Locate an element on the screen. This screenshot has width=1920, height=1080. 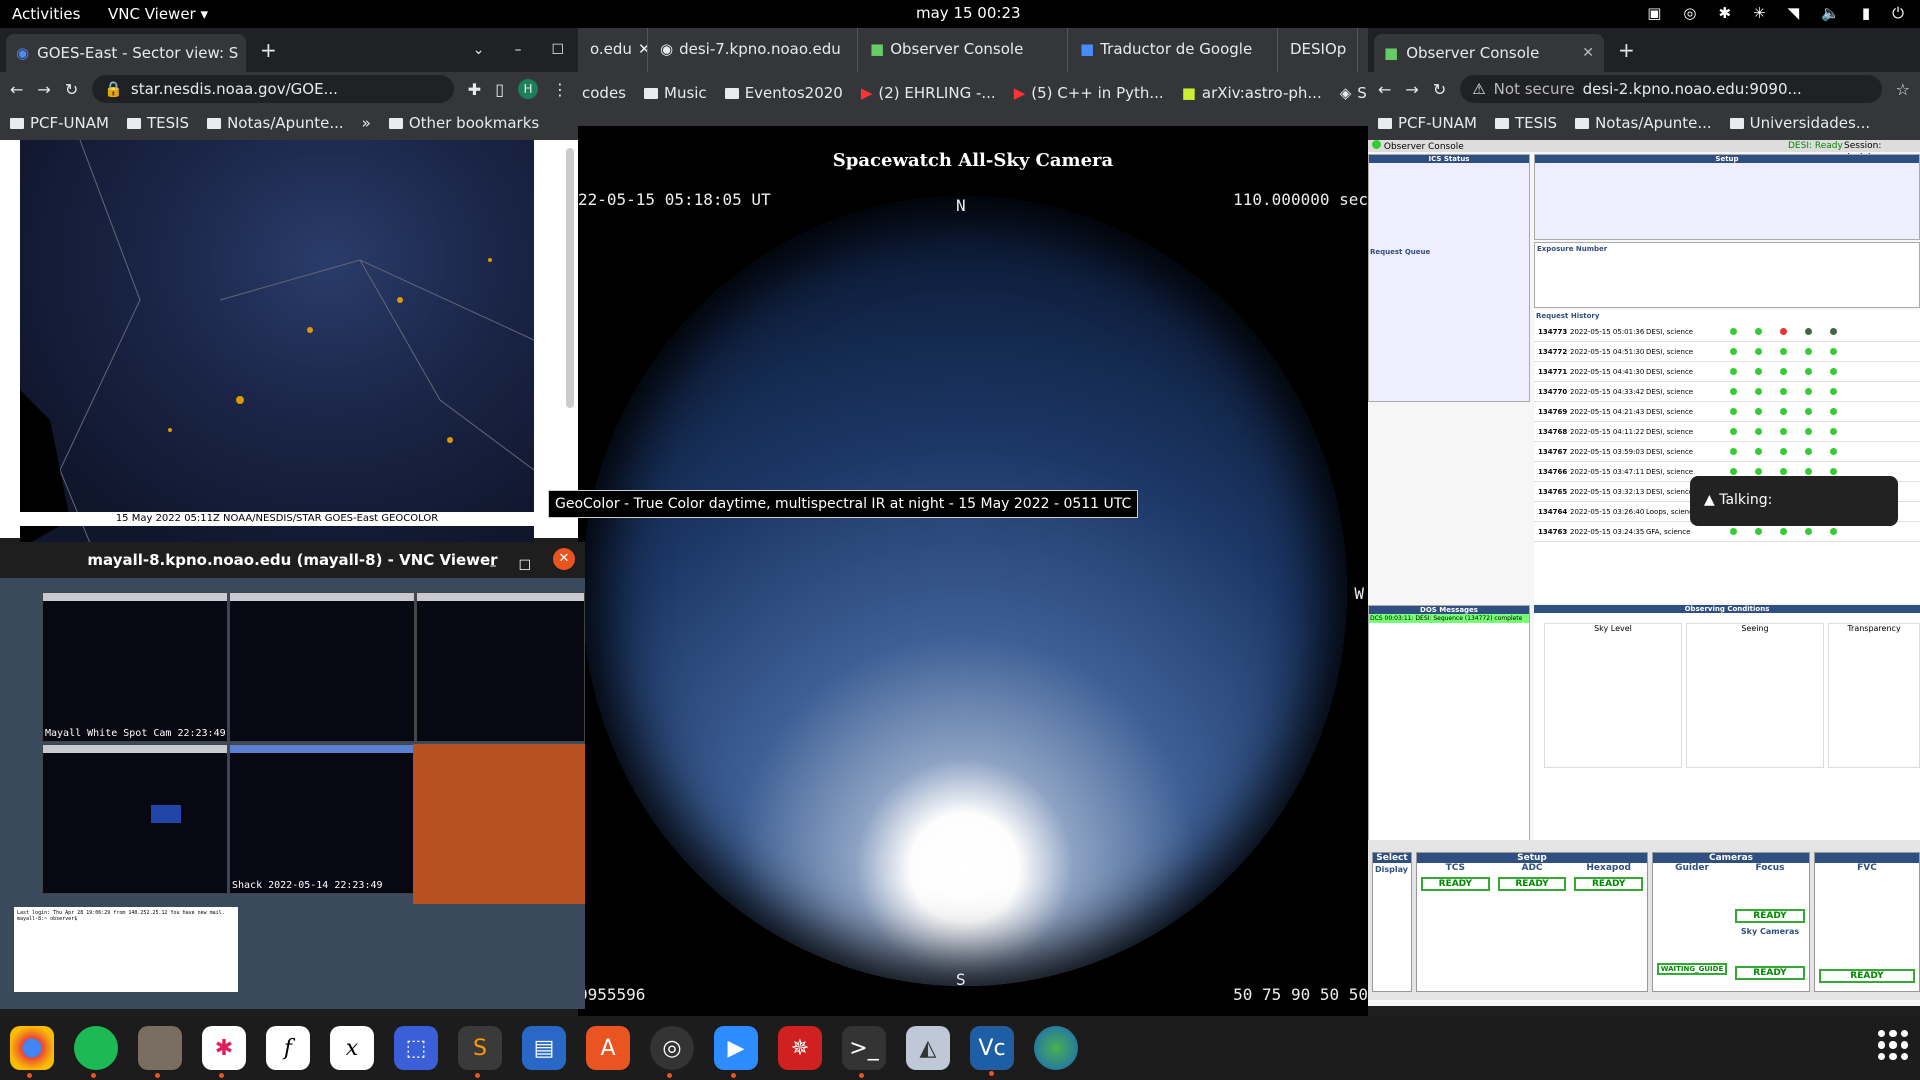
obs-icon: ◎ is located at coordinates (672, 1052).